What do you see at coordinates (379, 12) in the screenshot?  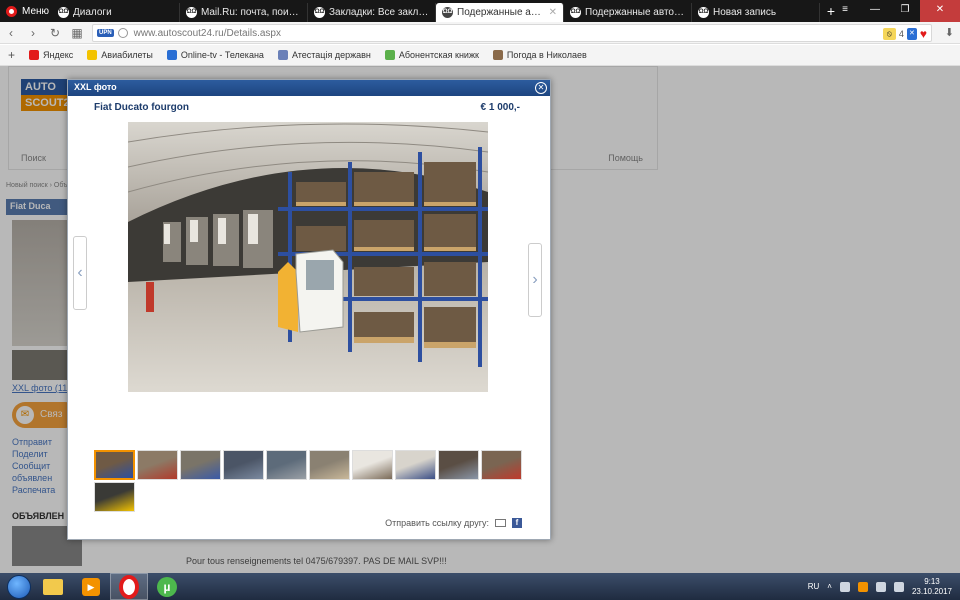 I see `tab-title: Закладки: Все закладки` at bounding box center [379, 12].